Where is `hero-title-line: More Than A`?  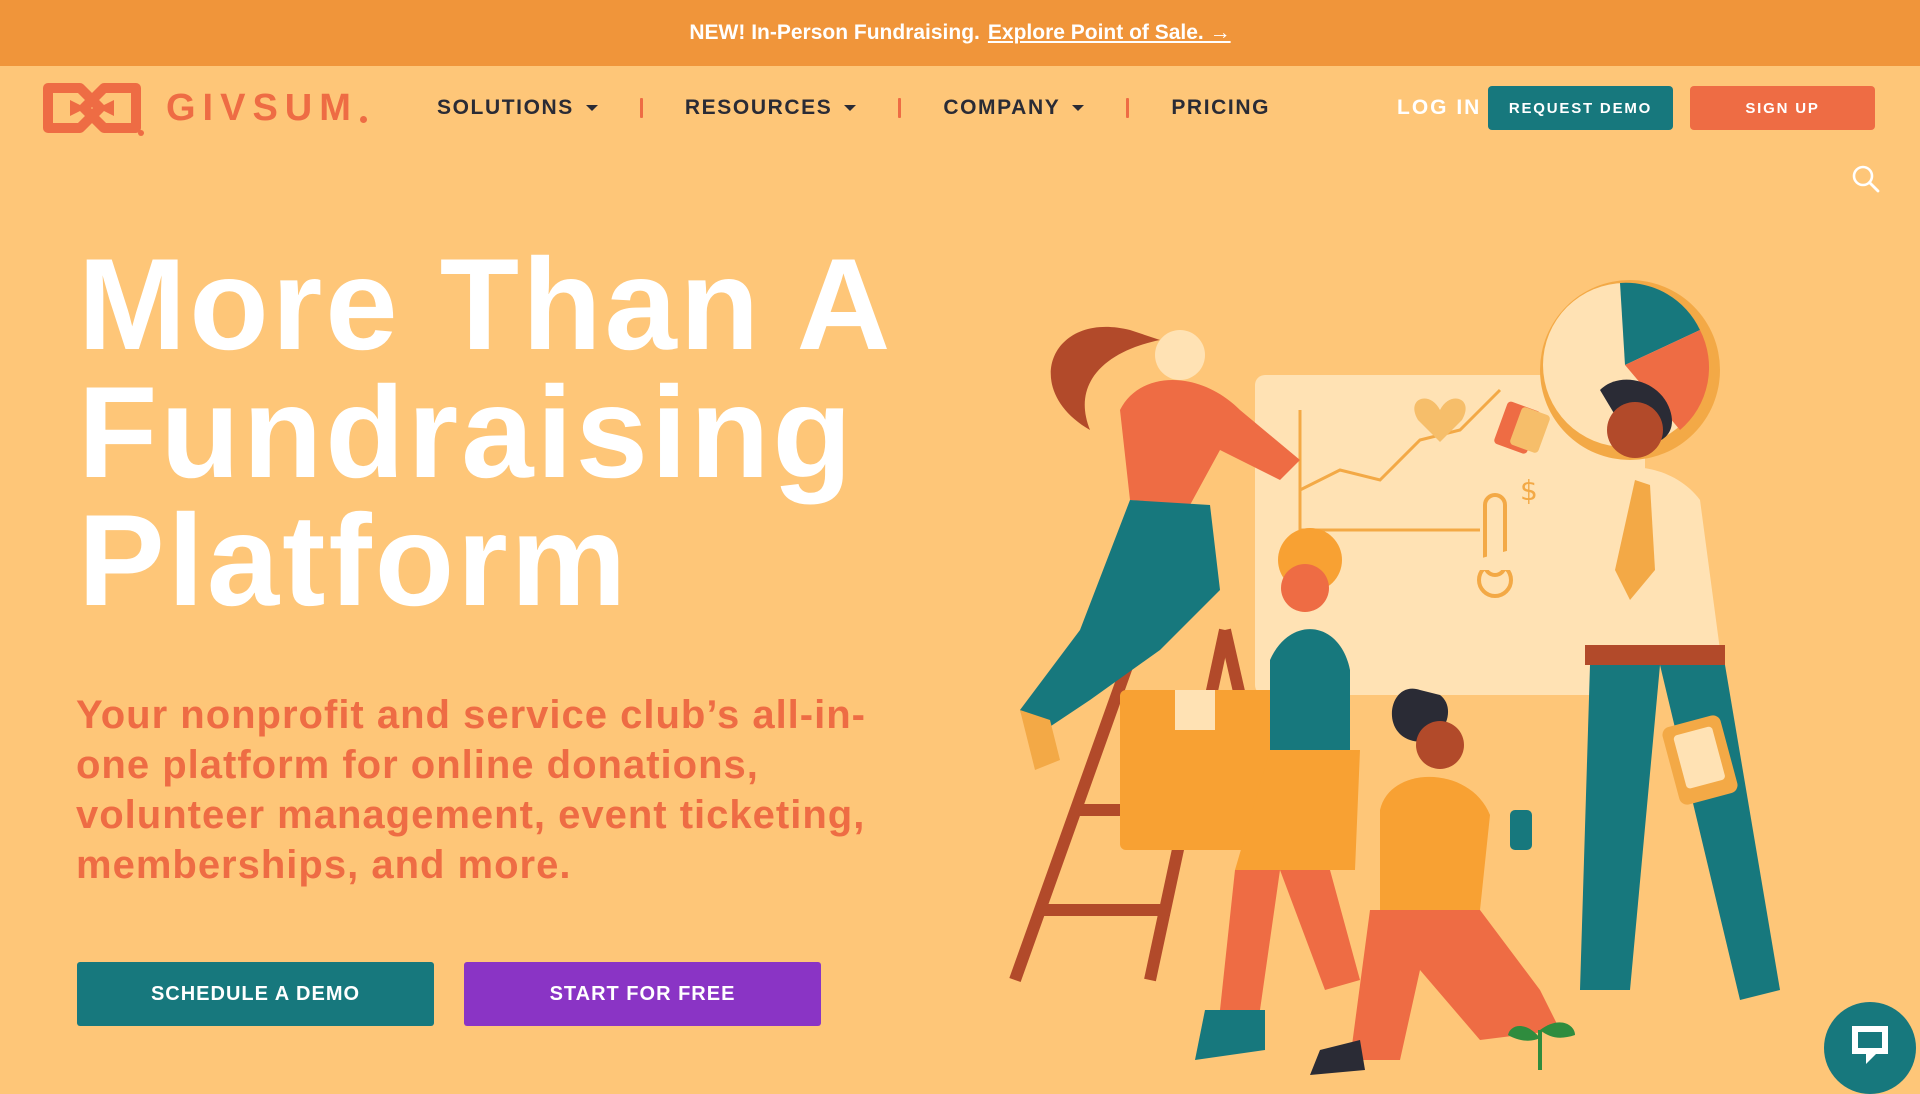 hero-title-line: More Than A is located at coordinates (486, 304).